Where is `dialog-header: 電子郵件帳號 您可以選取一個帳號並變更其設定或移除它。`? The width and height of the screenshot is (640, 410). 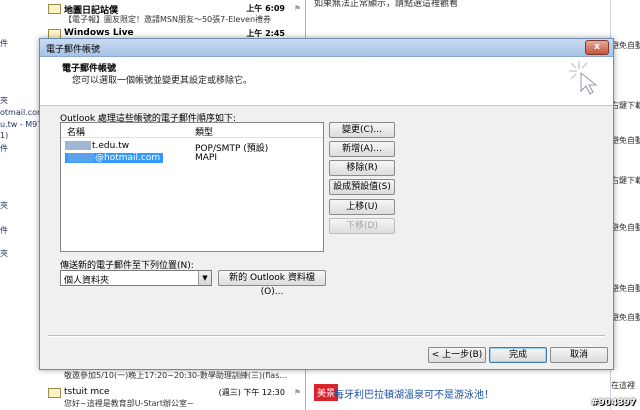 dialog-header: 電子郵件帳號 您可以選取一個帳號並變更其設定或移除它。 is located at coordinates (326, 81).